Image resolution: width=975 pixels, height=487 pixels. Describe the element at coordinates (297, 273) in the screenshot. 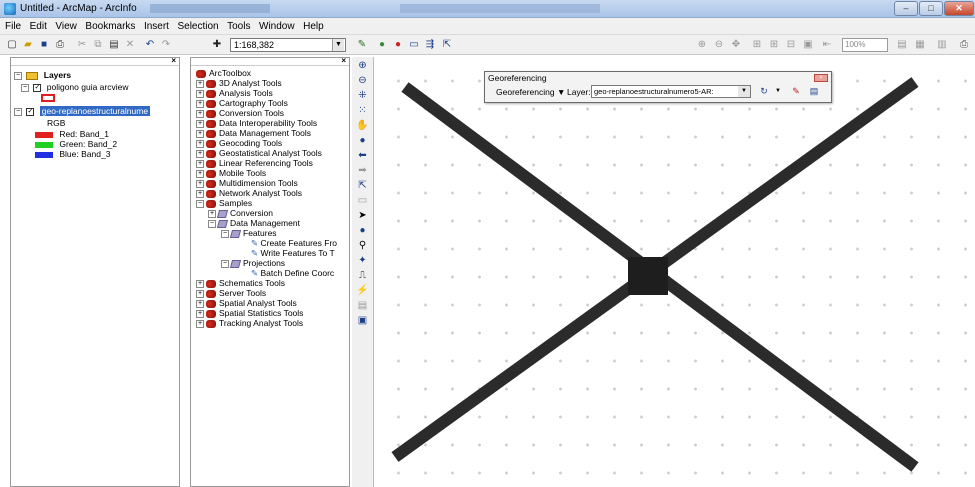

I see `tool-batch-define: Batch Define Coorc` at that location.